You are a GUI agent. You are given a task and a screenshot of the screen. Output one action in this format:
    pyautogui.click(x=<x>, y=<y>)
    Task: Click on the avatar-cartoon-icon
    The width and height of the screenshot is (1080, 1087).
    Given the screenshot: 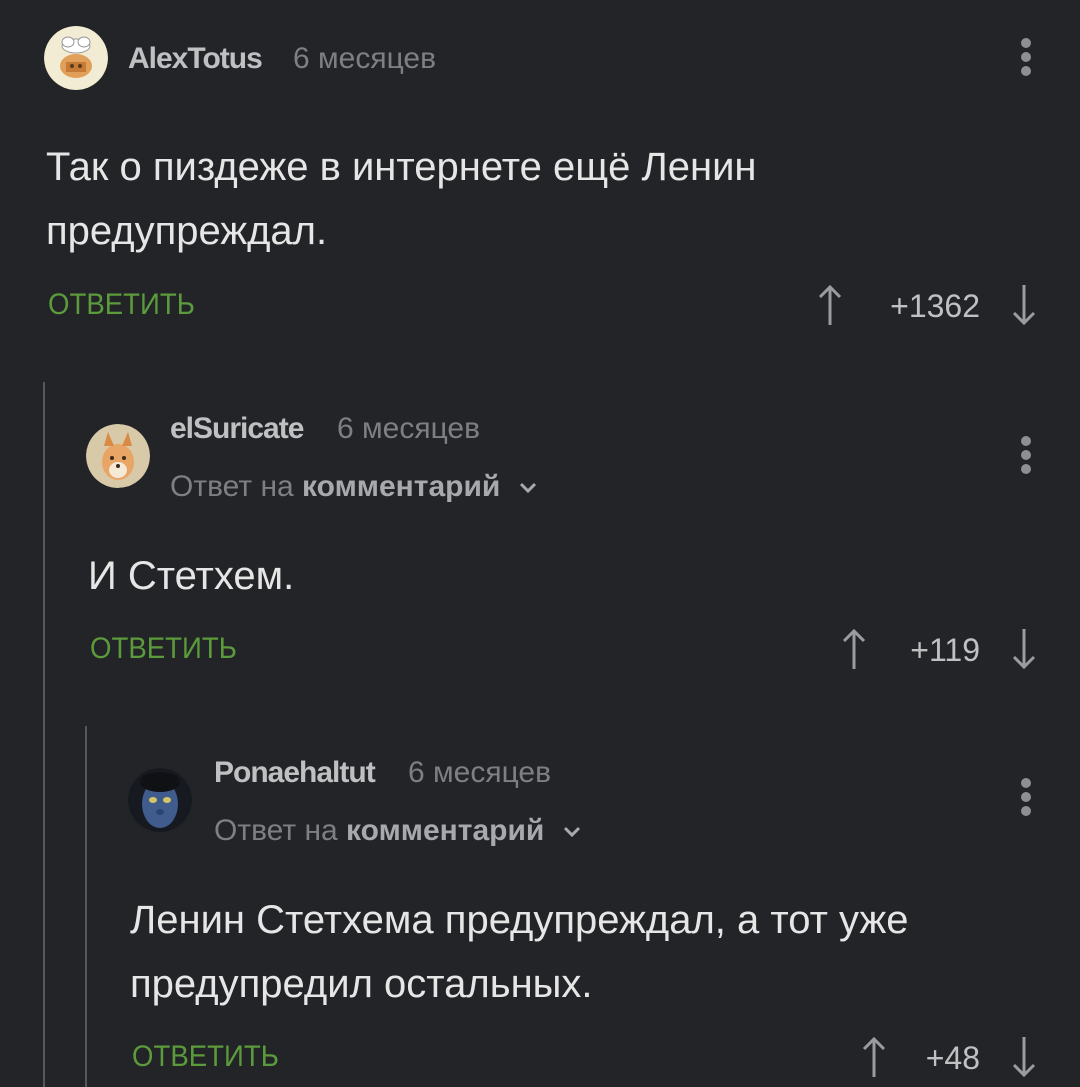 What is the action you would take?
    pyautogui.click(x=76, y=58)
    